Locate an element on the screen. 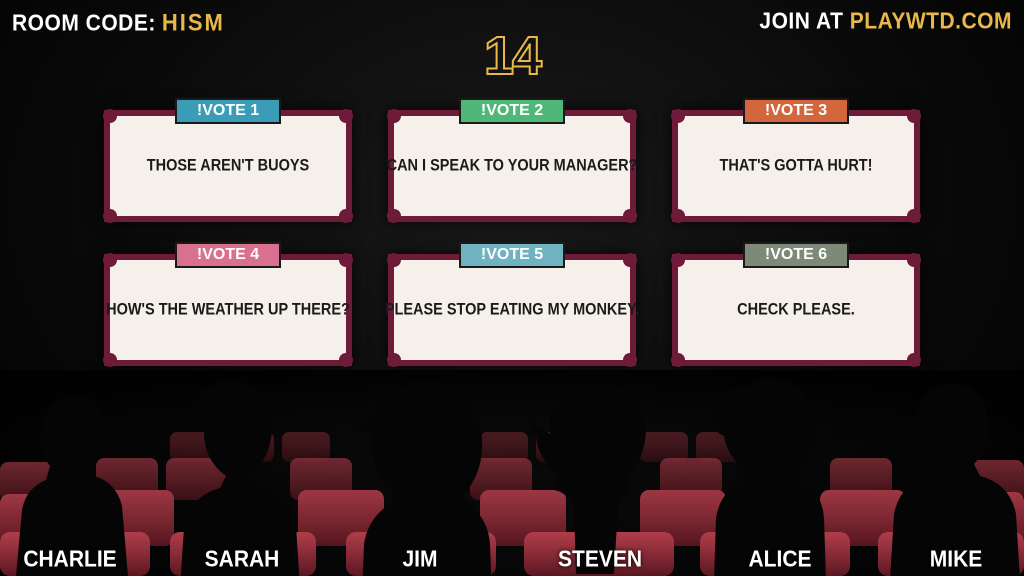 This screenshot has height=576, width=1024. room-code-value: HISM is located at coordinates (193, 22).